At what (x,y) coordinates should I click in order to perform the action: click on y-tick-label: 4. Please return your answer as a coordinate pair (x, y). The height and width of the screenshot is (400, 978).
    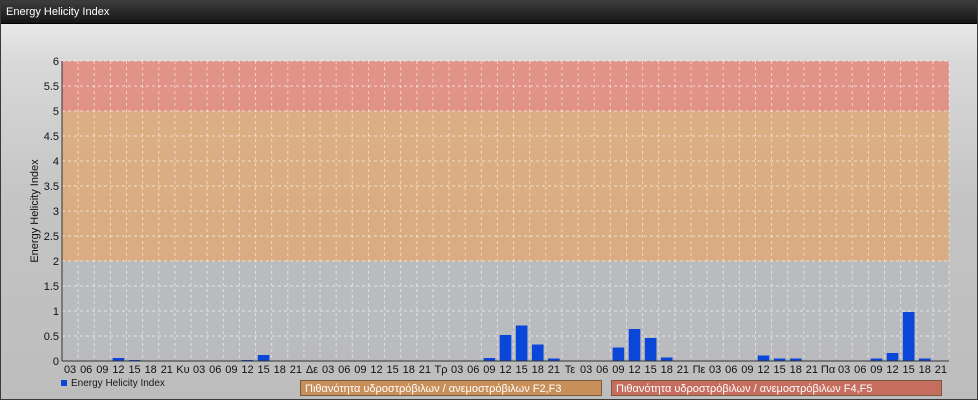
    Looking at the image, I should click on (56, 162).